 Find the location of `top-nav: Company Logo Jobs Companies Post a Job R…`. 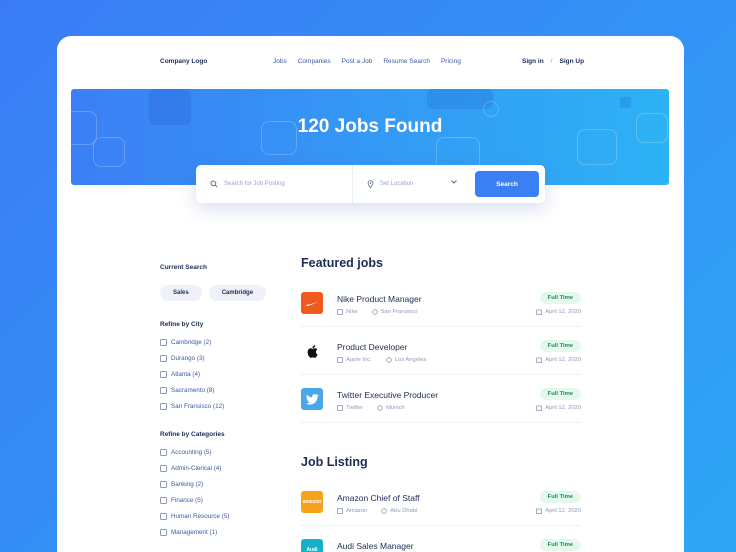

top-nav: Company Logo Jobs Companies Post a Job R… is located at coordinates (370, 62).